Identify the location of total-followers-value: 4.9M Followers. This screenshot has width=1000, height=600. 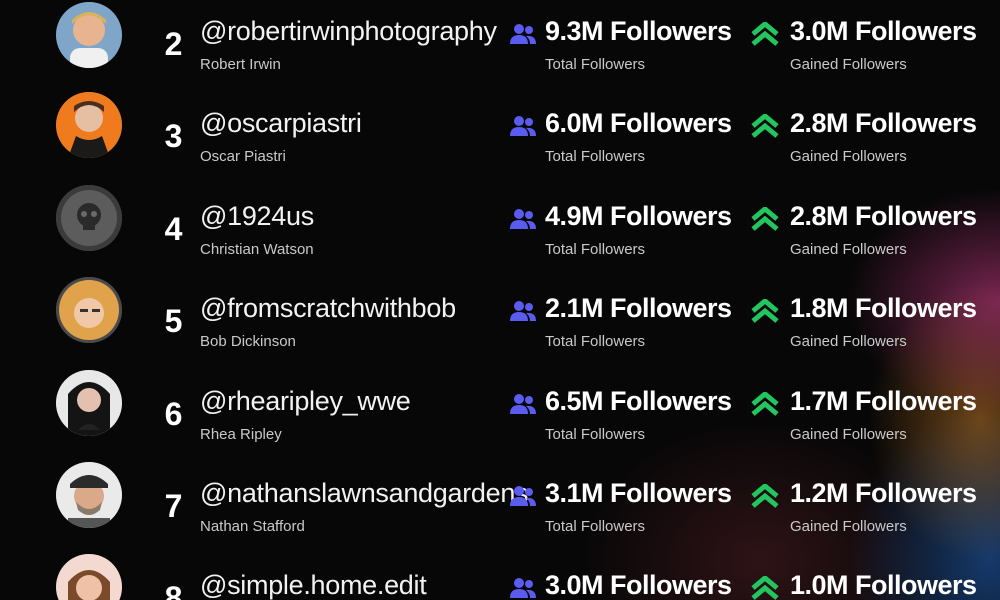
(638, 216).